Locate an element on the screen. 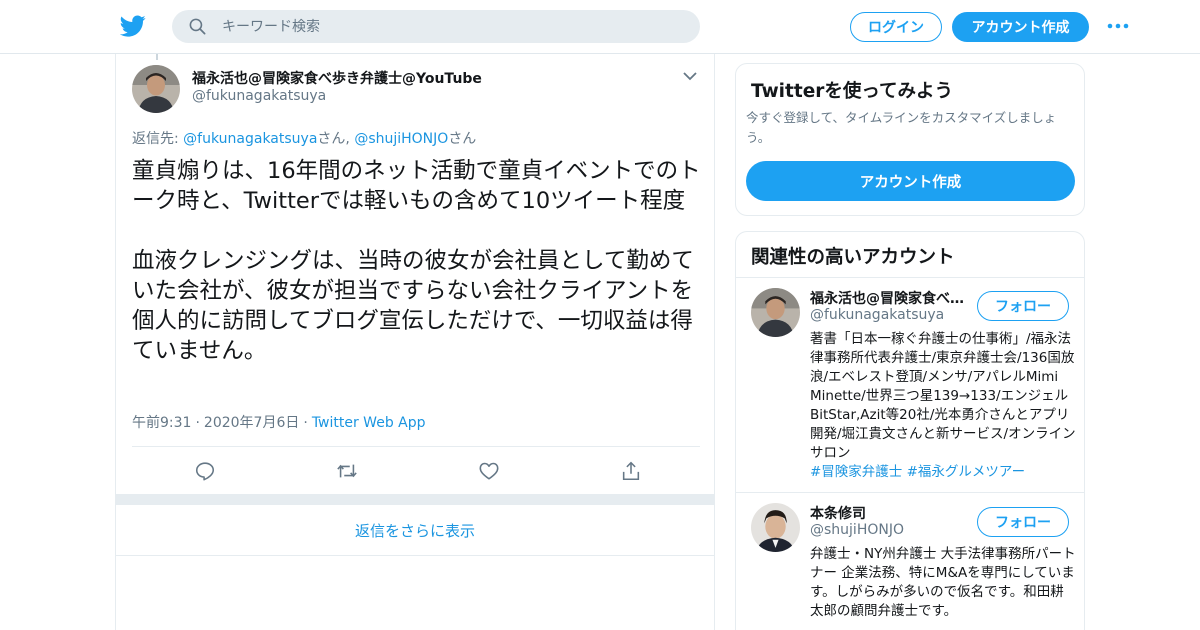  top-navigation-bar: ログイン アカウント作成 is located at coordinates (600, 27).